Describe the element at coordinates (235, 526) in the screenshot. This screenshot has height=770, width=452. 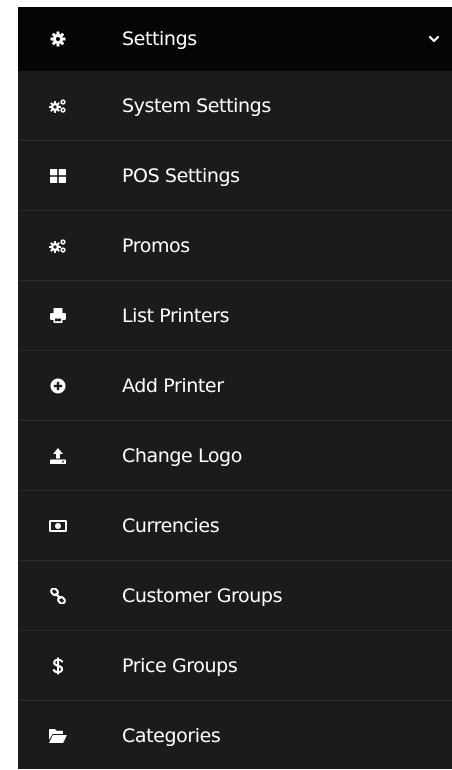
I see `menu-item-currencies: Currencies` at that location.